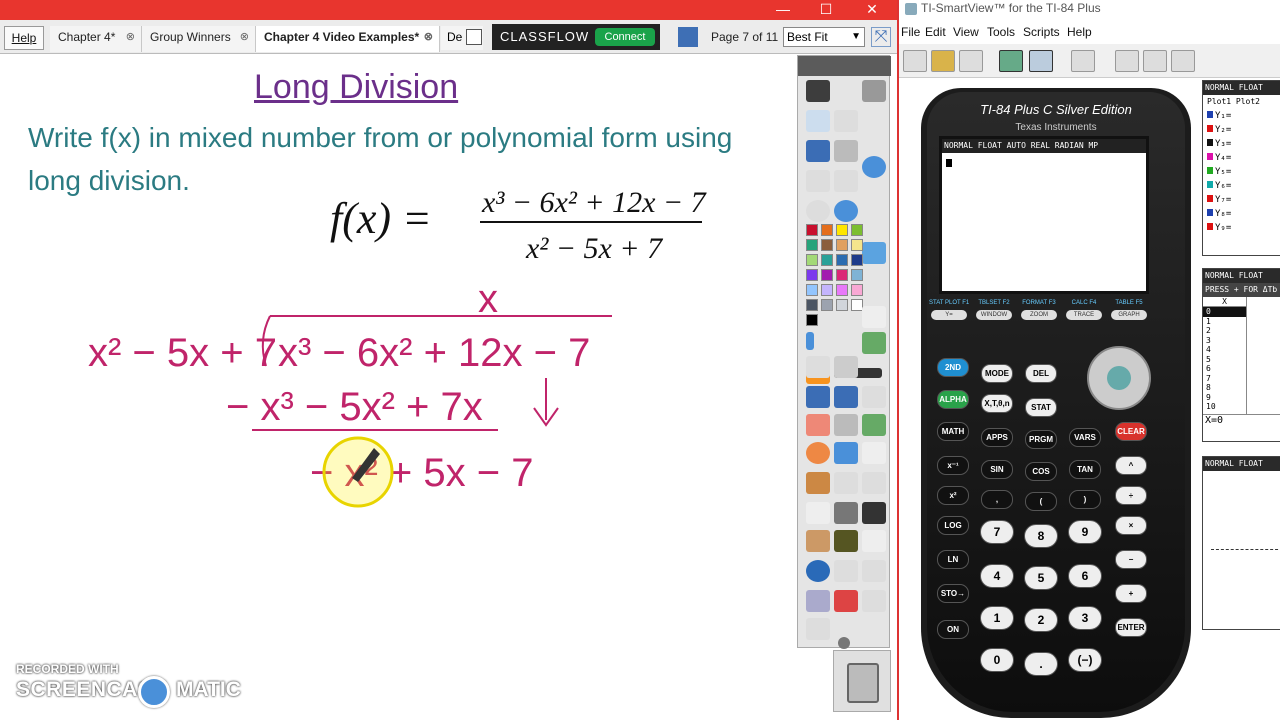 The height and width of the screenshot is (720, 1280). Describe the element at coordinates (818, 211) in the screenshot. I see `play-icon` at that location.